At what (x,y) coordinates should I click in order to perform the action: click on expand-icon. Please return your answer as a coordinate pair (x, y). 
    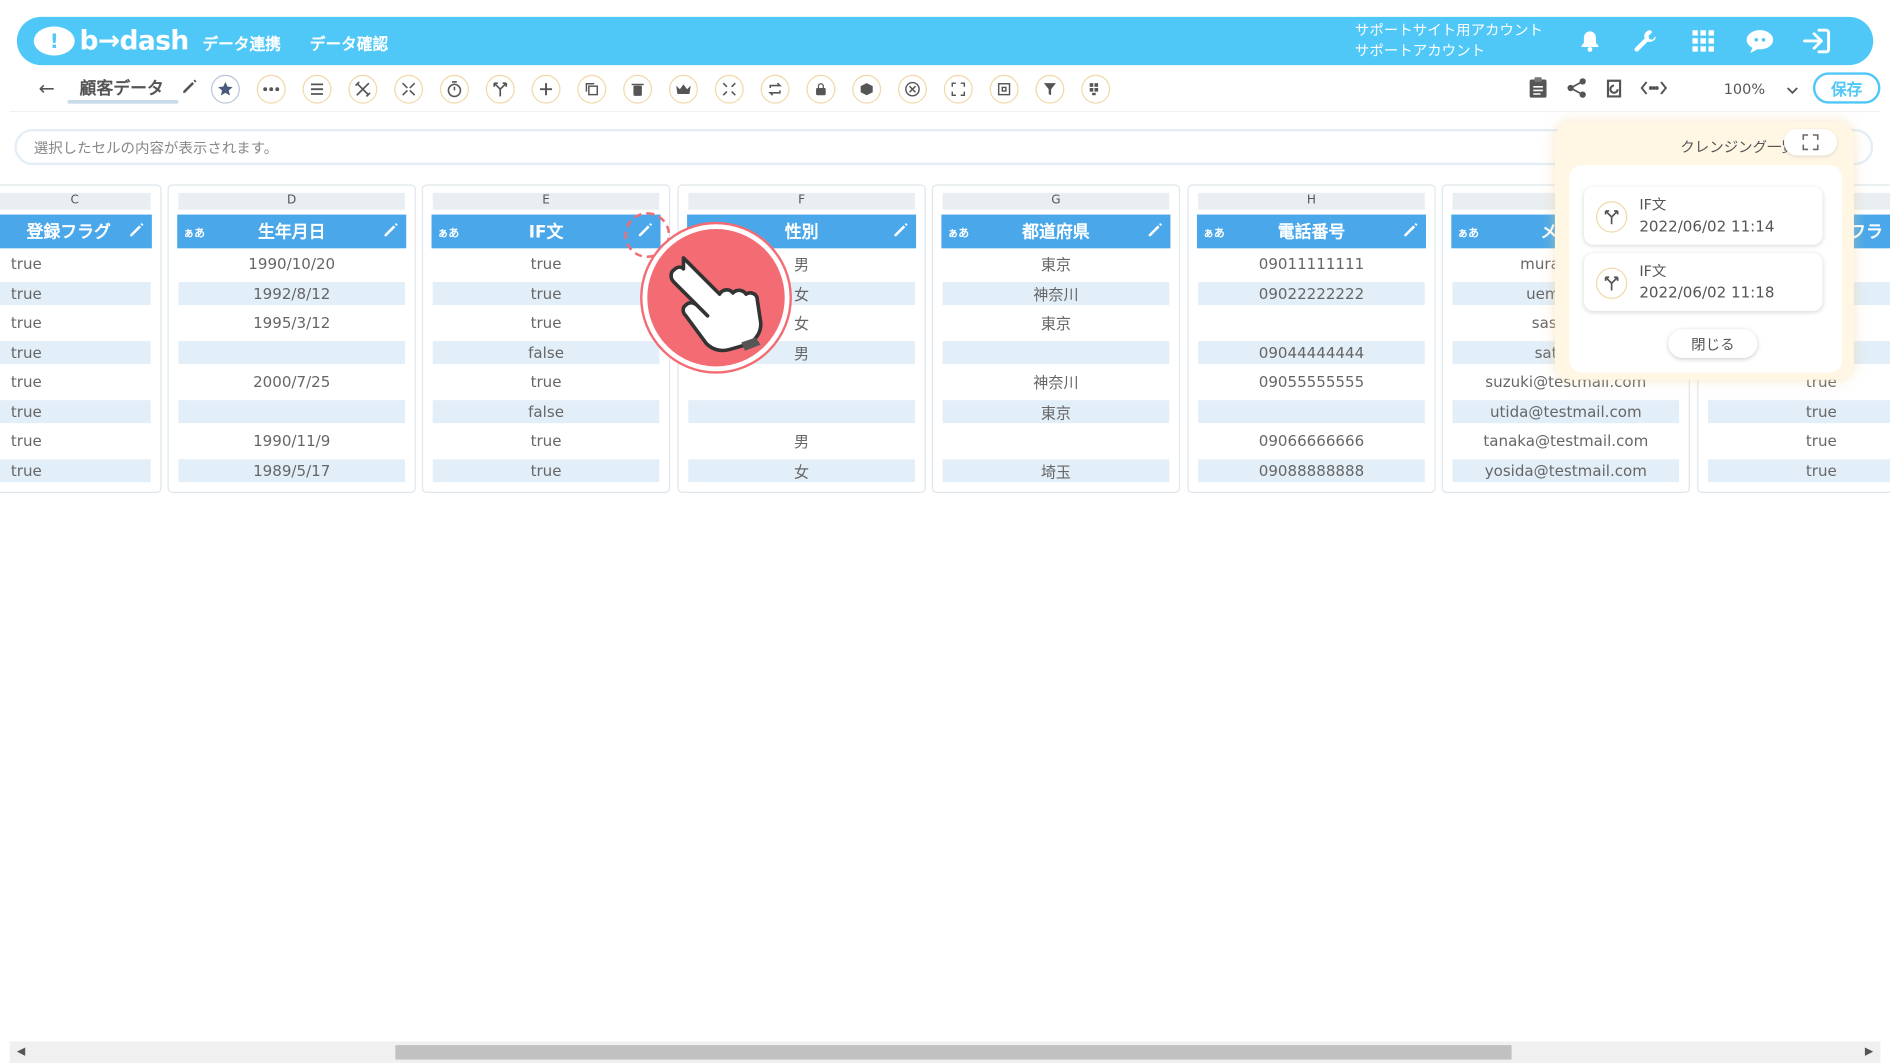
    Looking at the image, I should click on (1810, 142).